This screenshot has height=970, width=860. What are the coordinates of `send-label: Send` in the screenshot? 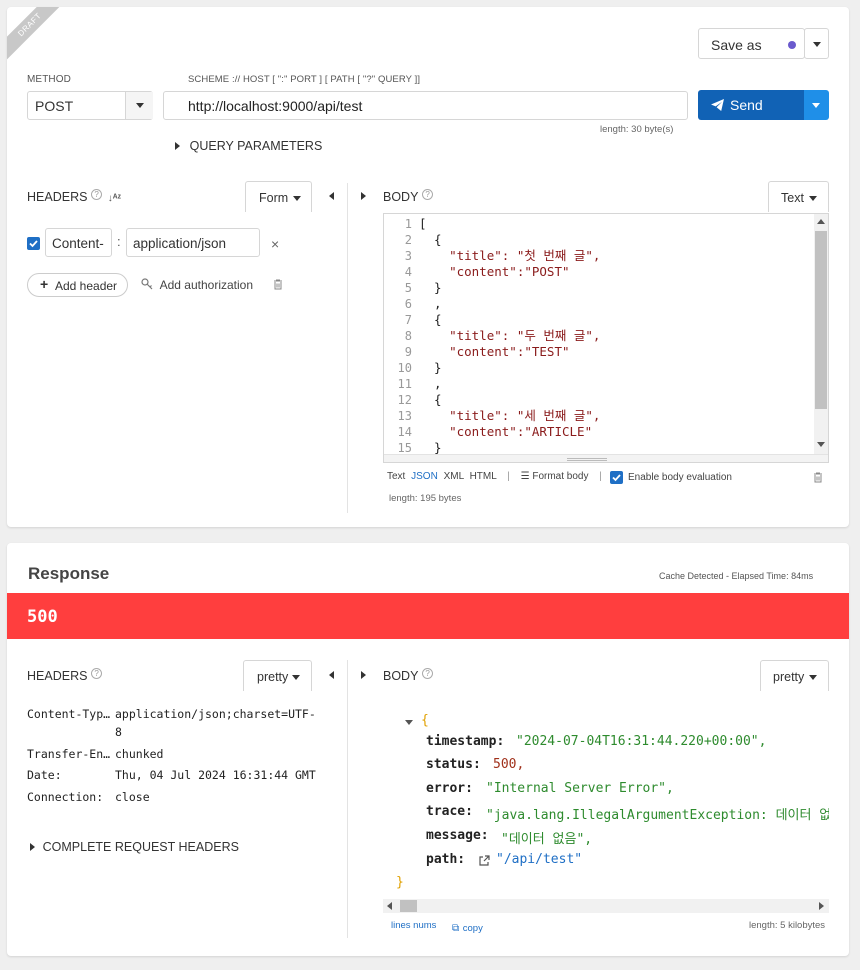 It's located at (746, 105).